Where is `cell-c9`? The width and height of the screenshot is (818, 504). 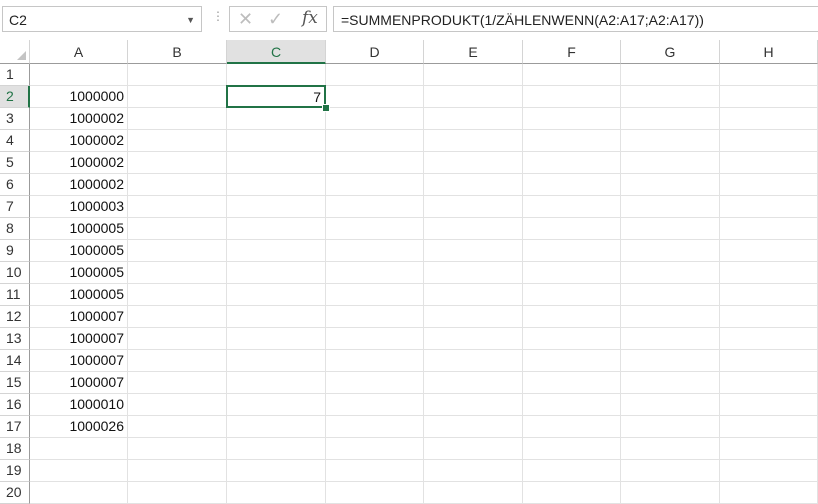 cell-c9 is located at coordinates (276, 251).